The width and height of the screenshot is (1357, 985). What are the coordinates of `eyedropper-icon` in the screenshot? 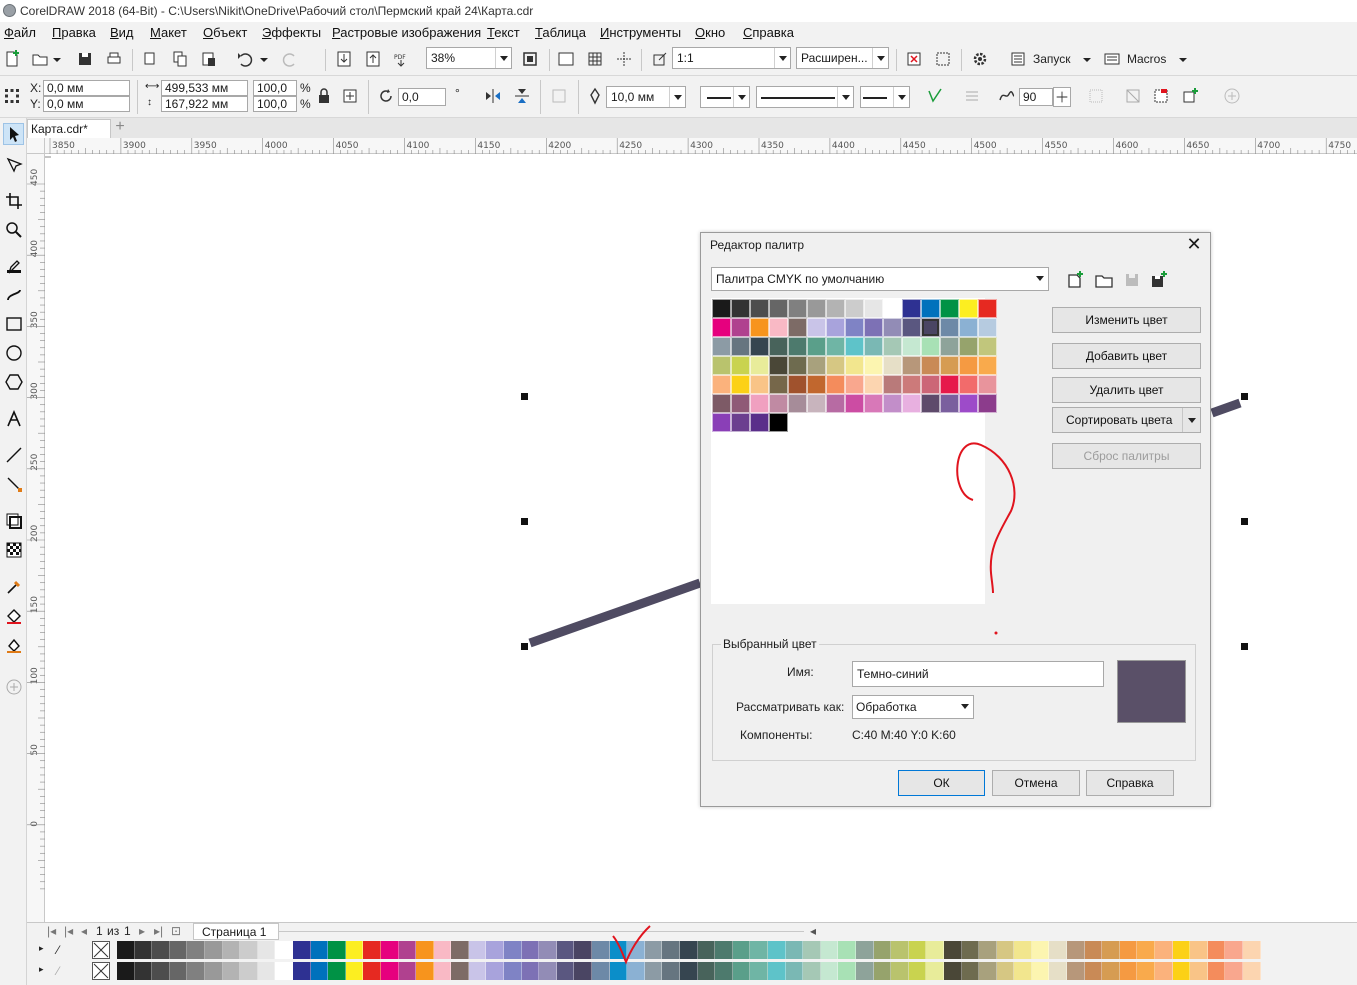 It's located at (13, 587).